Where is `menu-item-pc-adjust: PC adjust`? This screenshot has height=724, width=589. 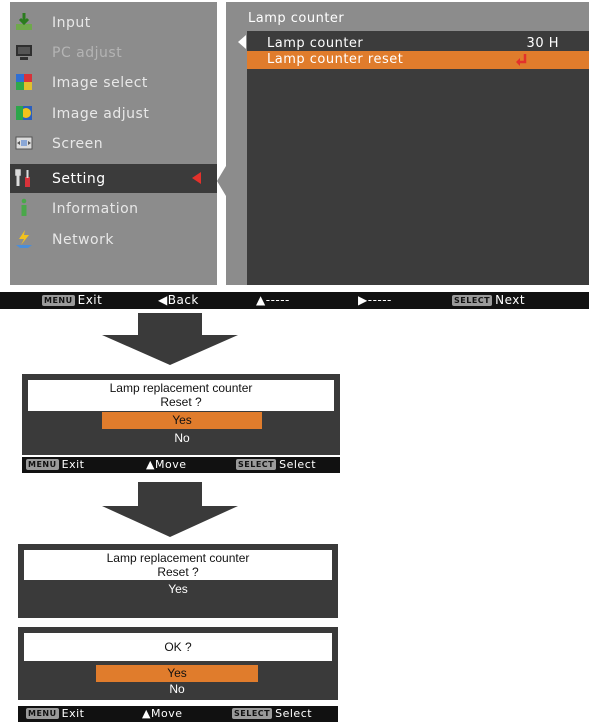
menu-item-pc-adjust: PC adjust is located at coordinates (113, 52).